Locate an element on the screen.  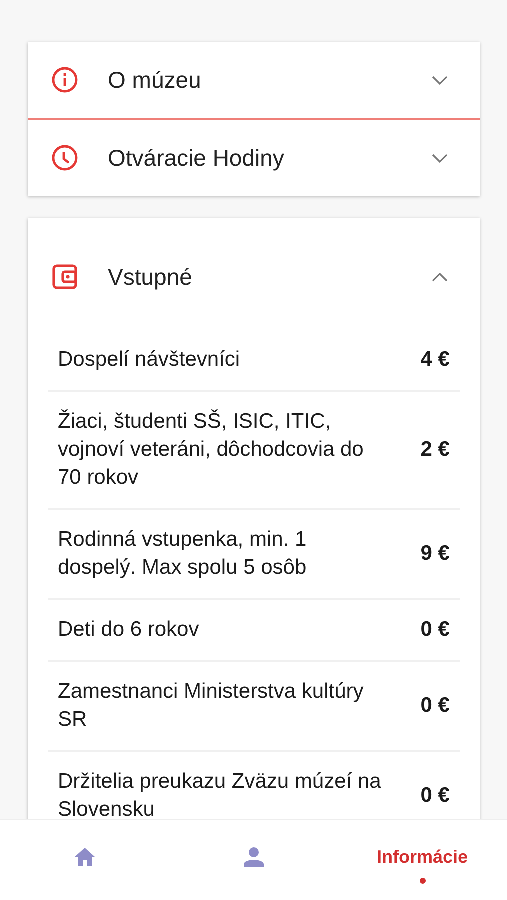
info-icon is located at coordinates (65, 80).